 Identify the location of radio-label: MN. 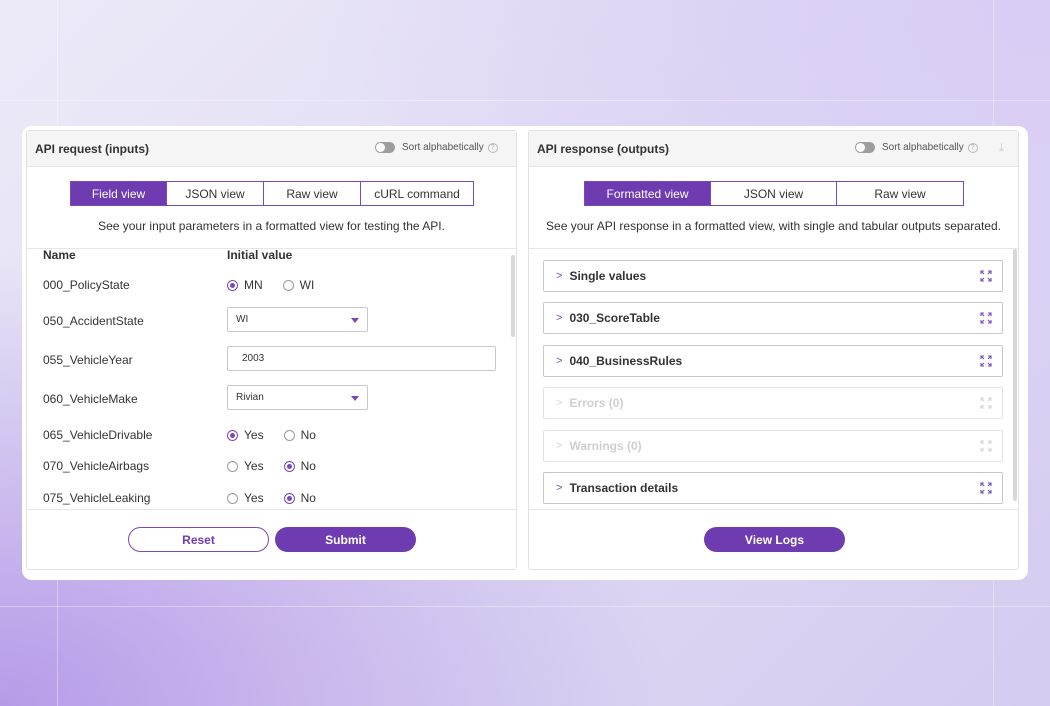
(253, 285).